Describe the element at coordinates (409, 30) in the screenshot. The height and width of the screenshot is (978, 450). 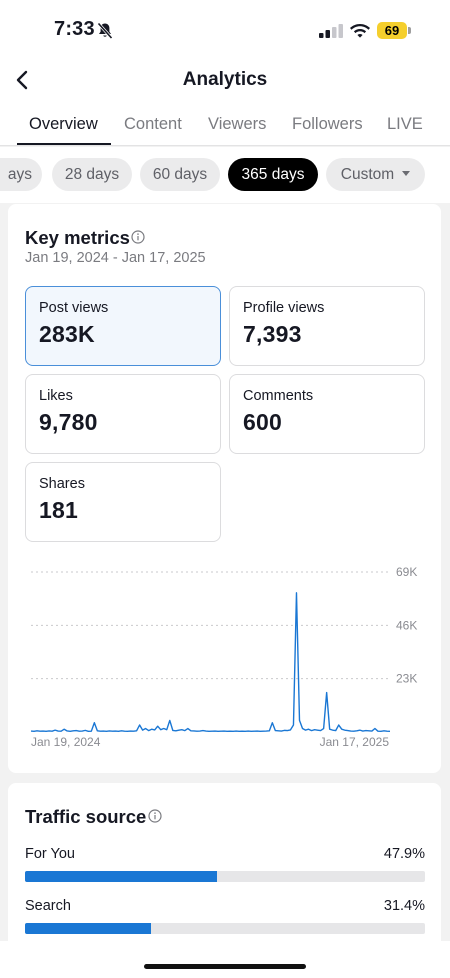
I see `battery-cap` at that location.